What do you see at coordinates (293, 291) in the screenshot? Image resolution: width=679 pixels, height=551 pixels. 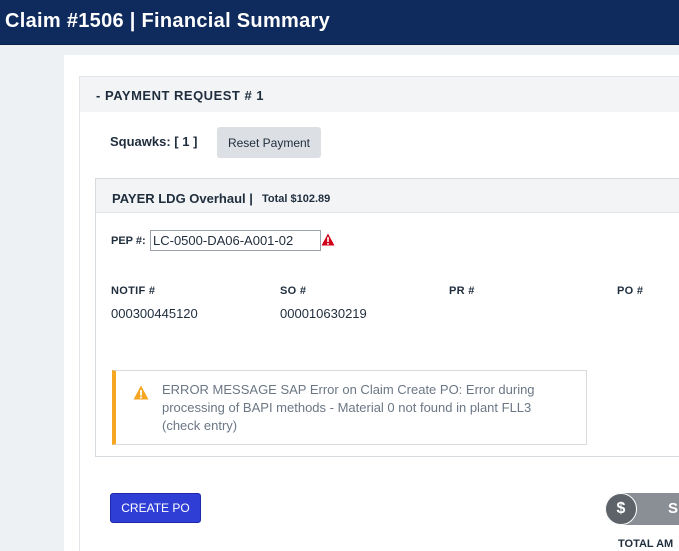 I see `so-label: SO #` at bounding box center [293, 291].